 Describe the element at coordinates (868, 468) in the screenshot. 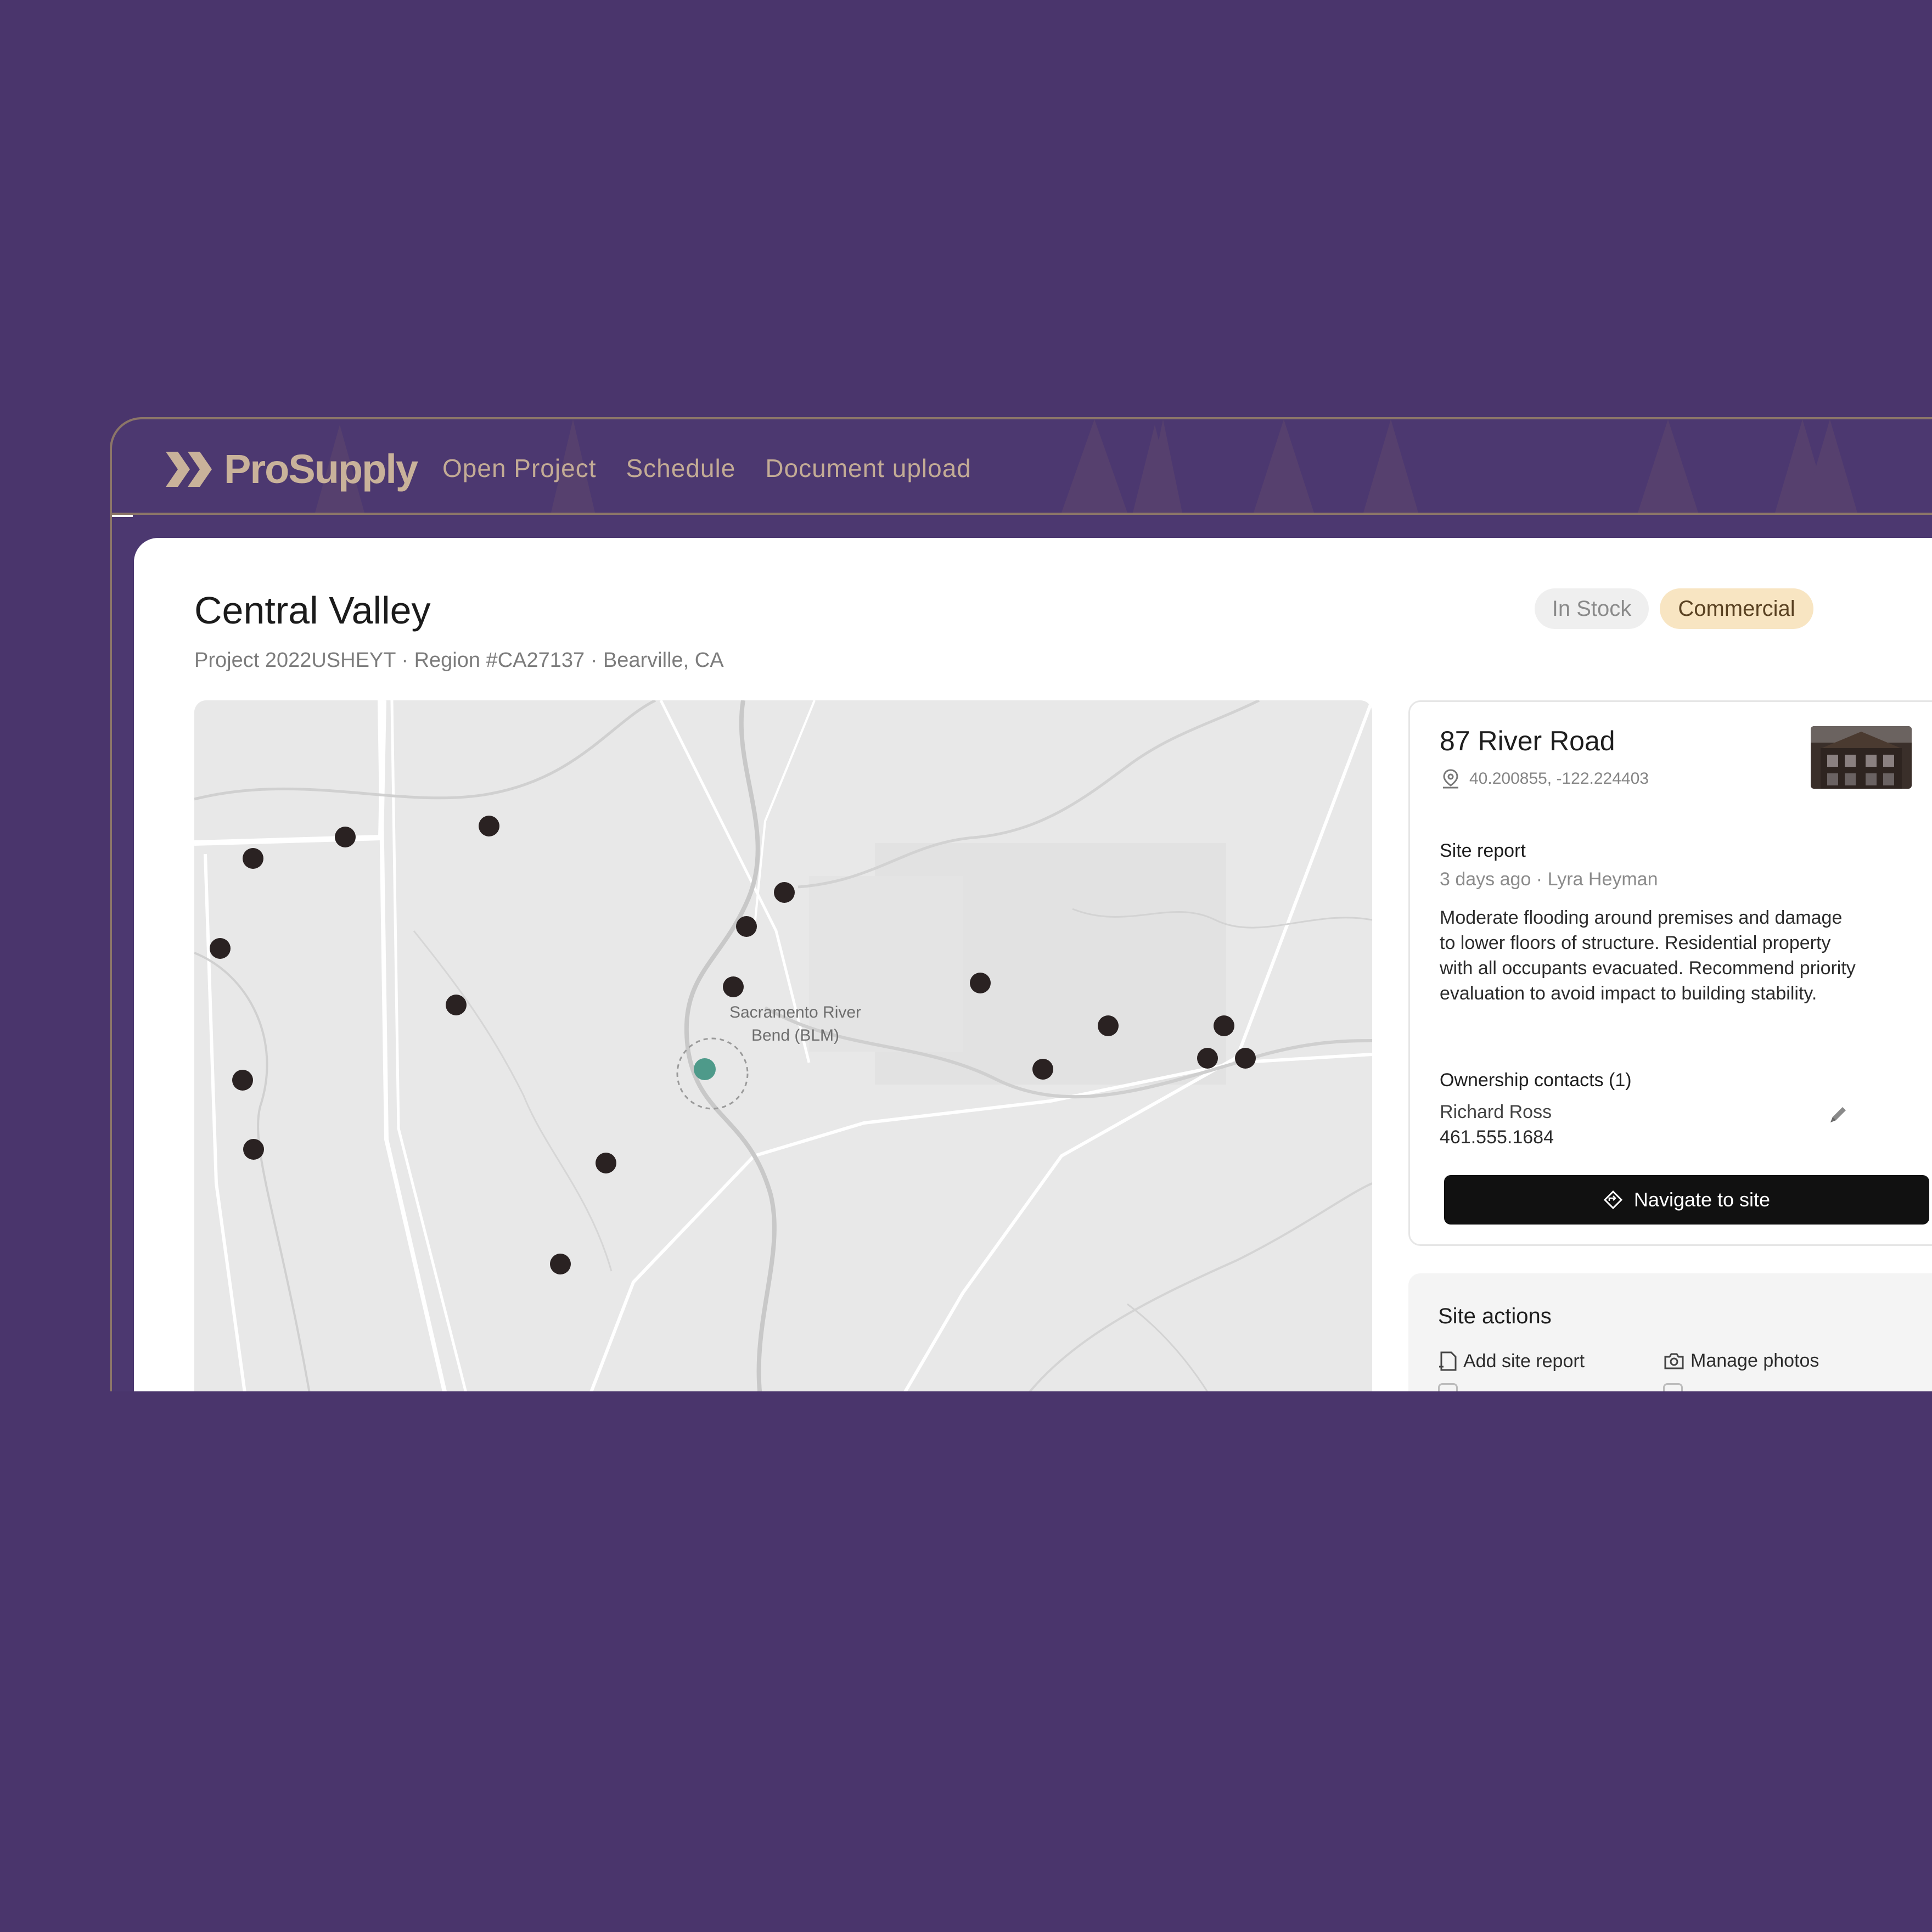

I see `nav-document-upload: Document upload` at that location.